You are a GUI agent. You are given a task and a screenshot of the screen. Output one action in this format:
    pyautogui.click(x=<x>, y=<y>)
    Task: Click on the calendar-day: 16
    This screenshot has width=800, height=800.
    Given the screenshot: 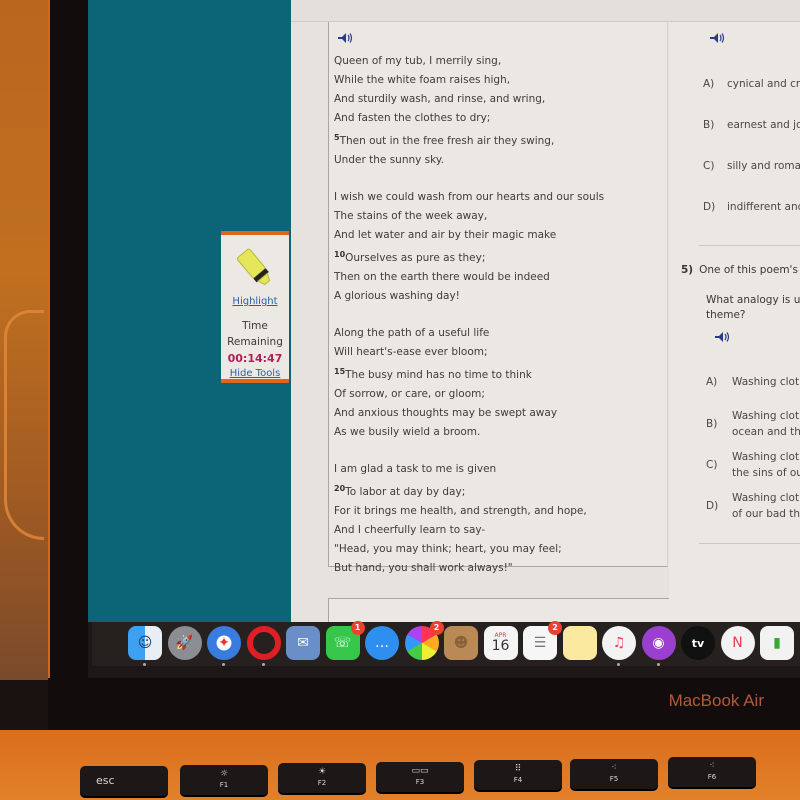 What is the action you would take?
    pyautogui.click(x=500, y=646)
    